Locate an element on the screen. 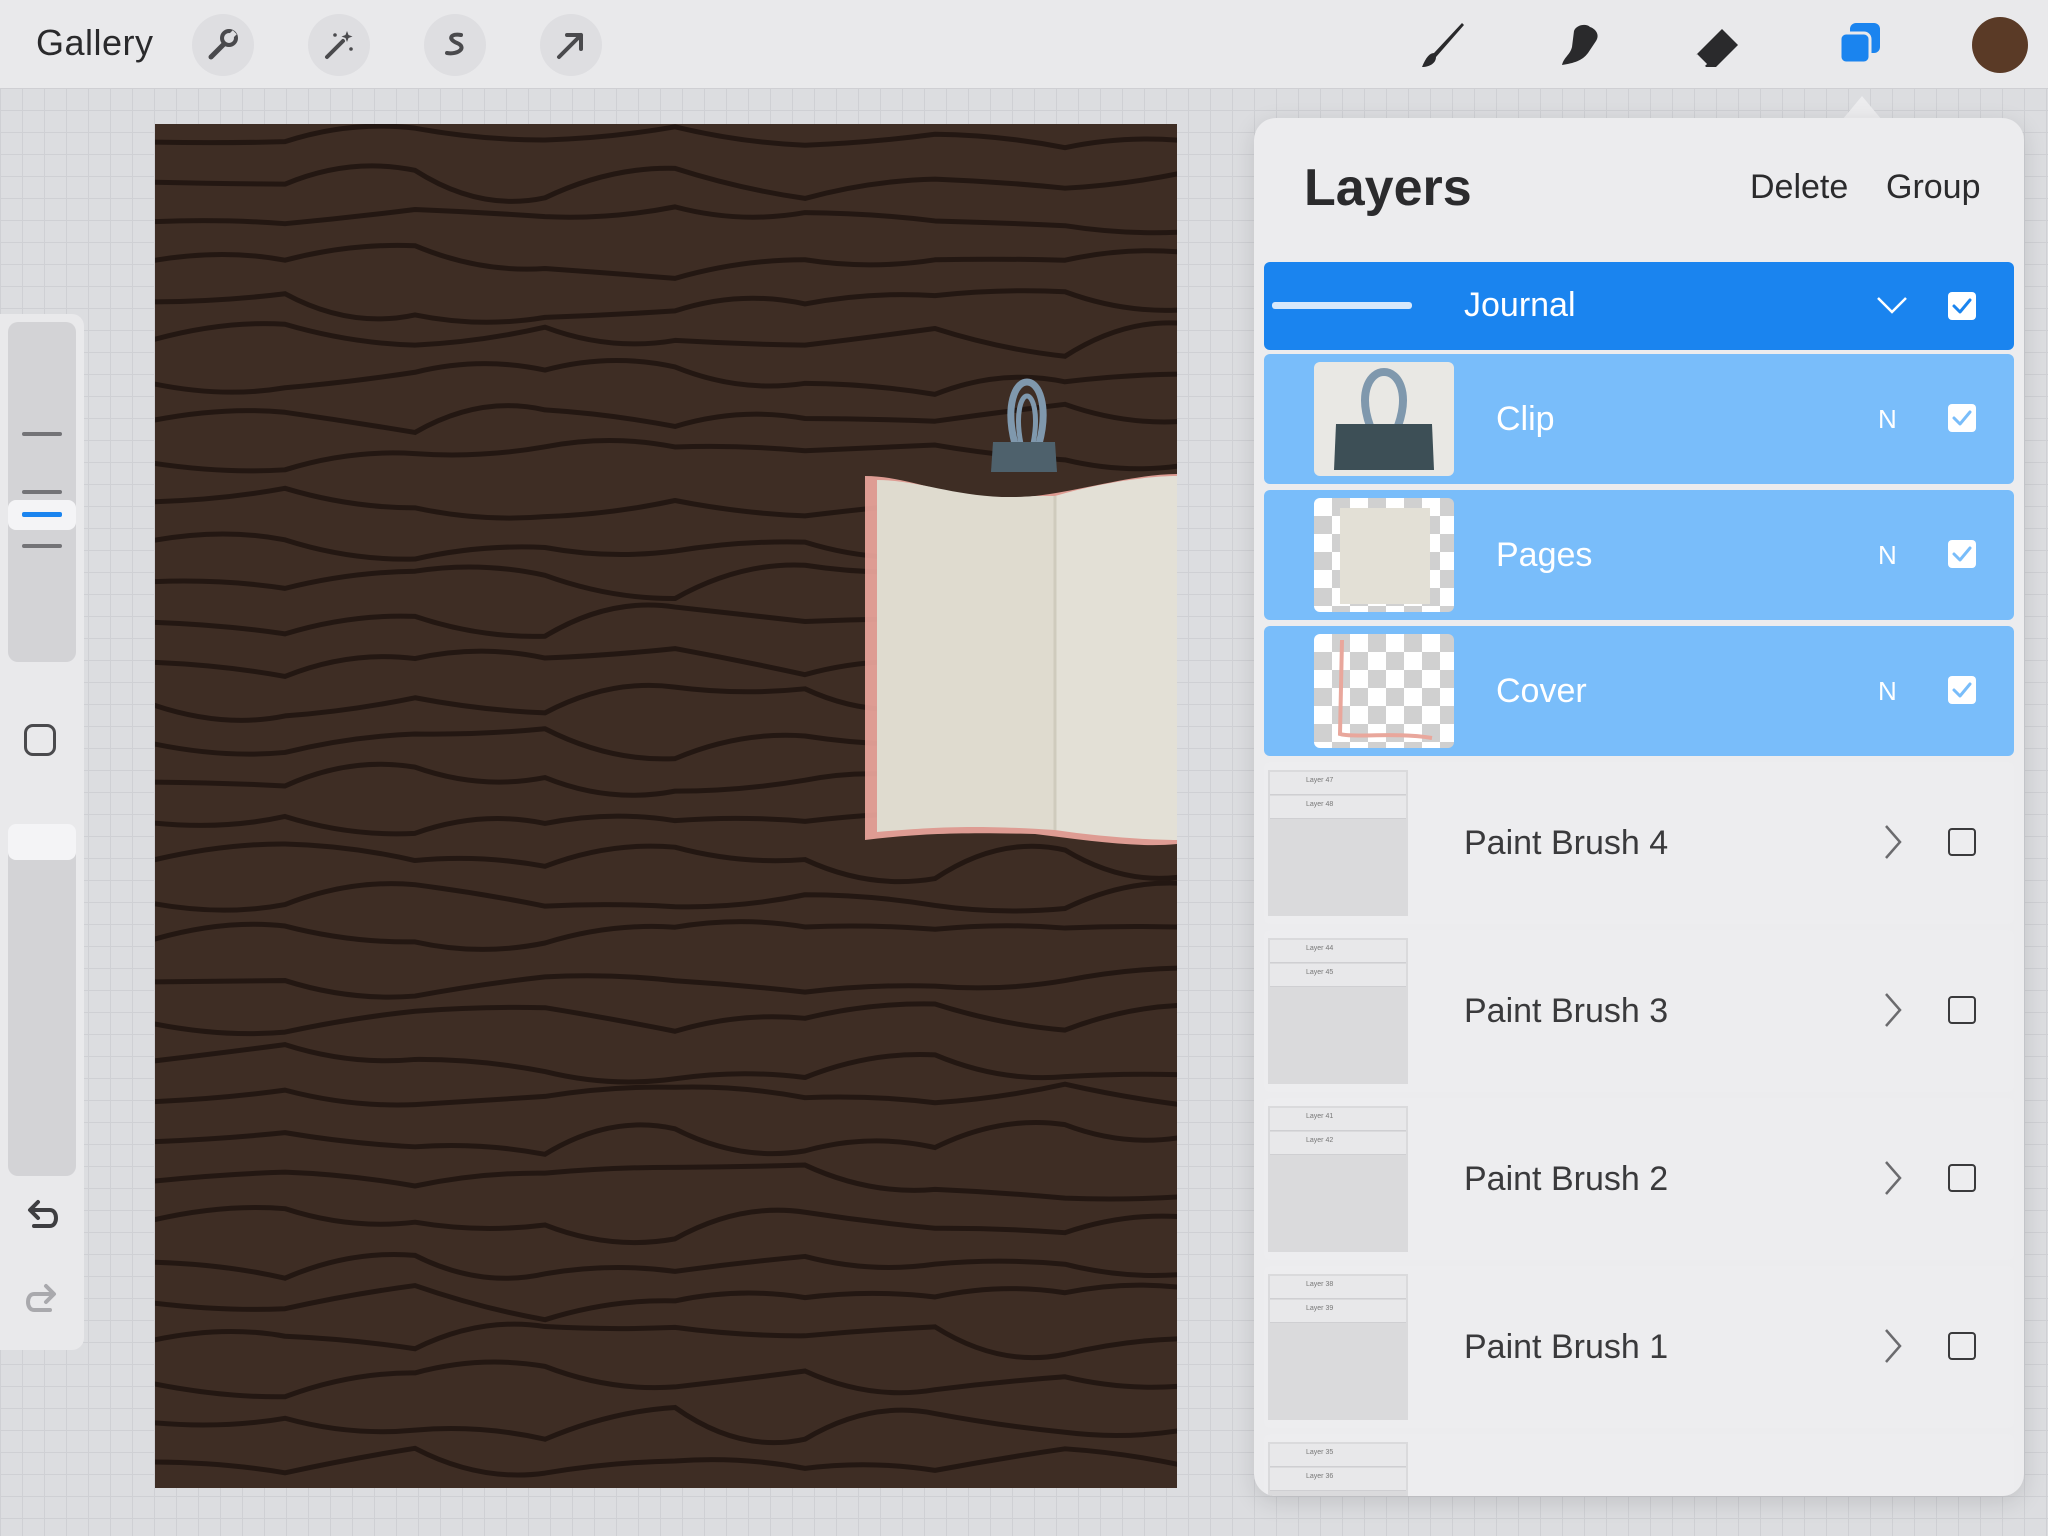 This screenshot has height=1536, width=2048. undo-icon is located at coordinates (42, 1216).